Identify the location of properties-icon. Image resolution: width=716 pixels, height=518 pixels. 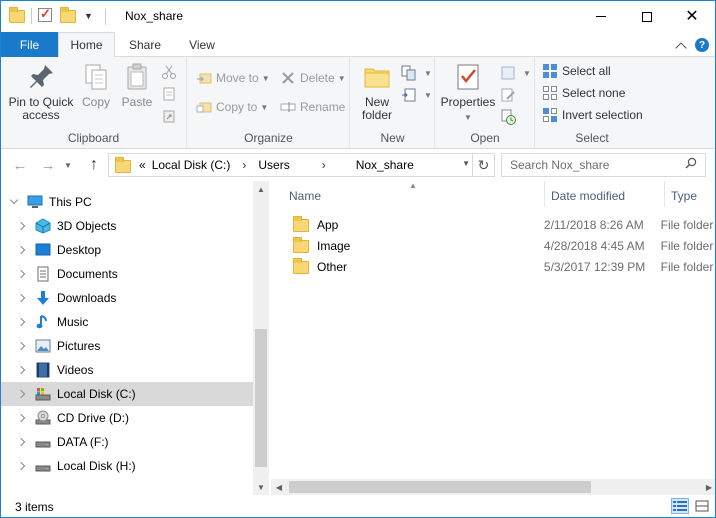
(46, 15).